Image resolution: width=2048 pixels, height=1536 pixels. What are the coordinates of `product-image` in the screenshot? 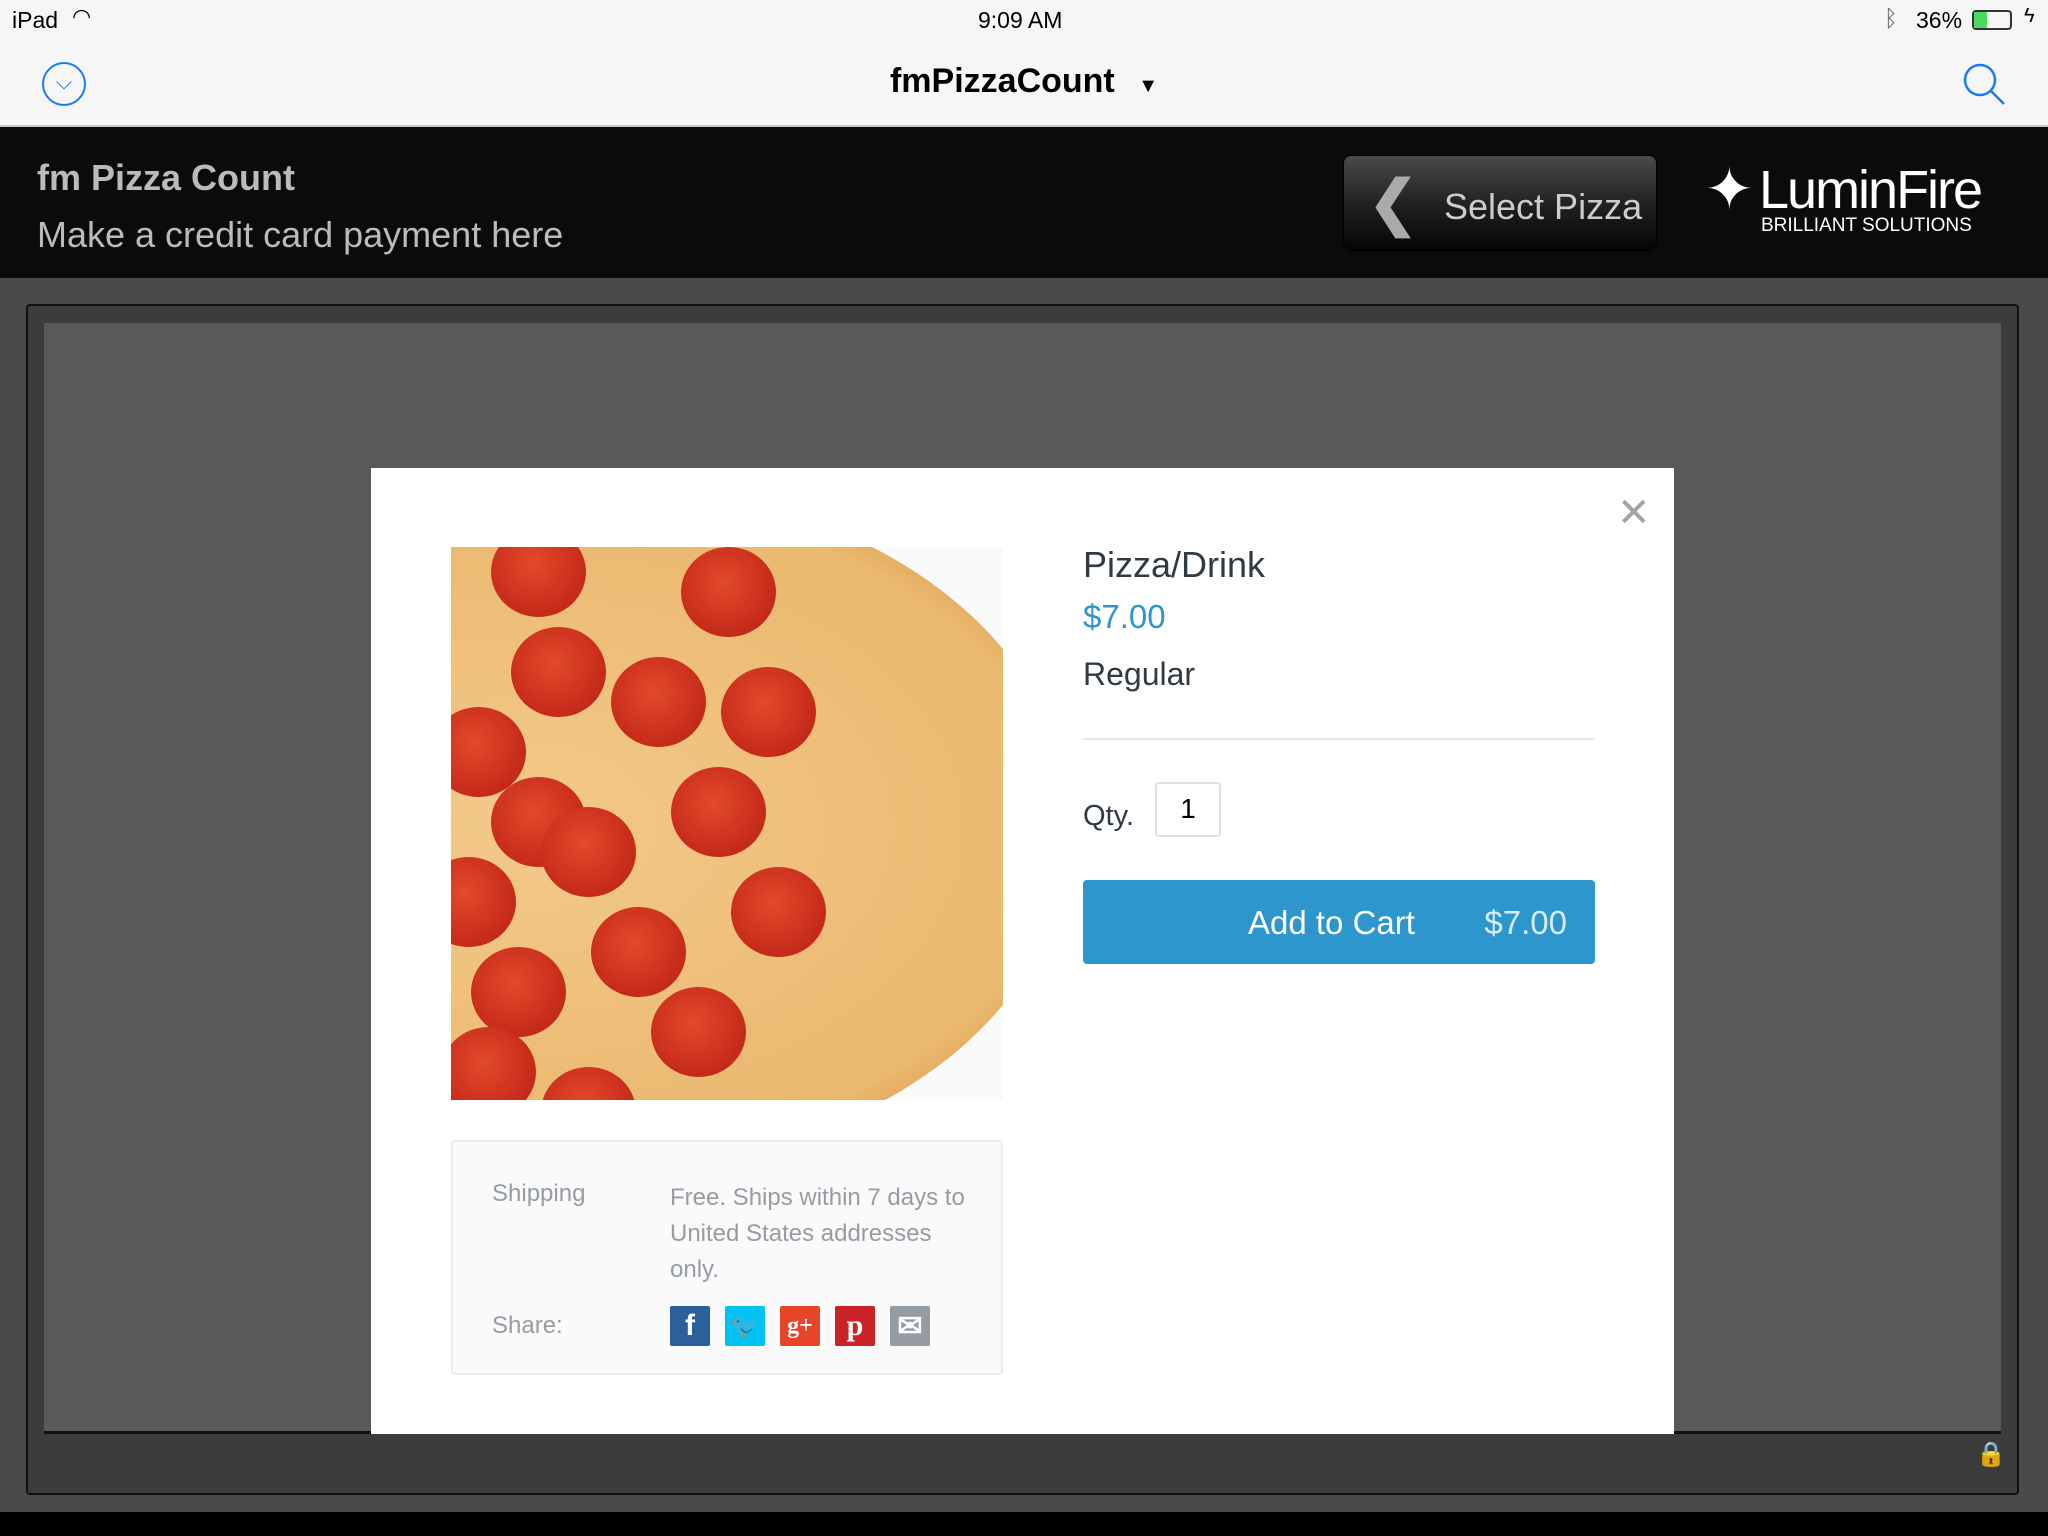 It's located at (727, 823).